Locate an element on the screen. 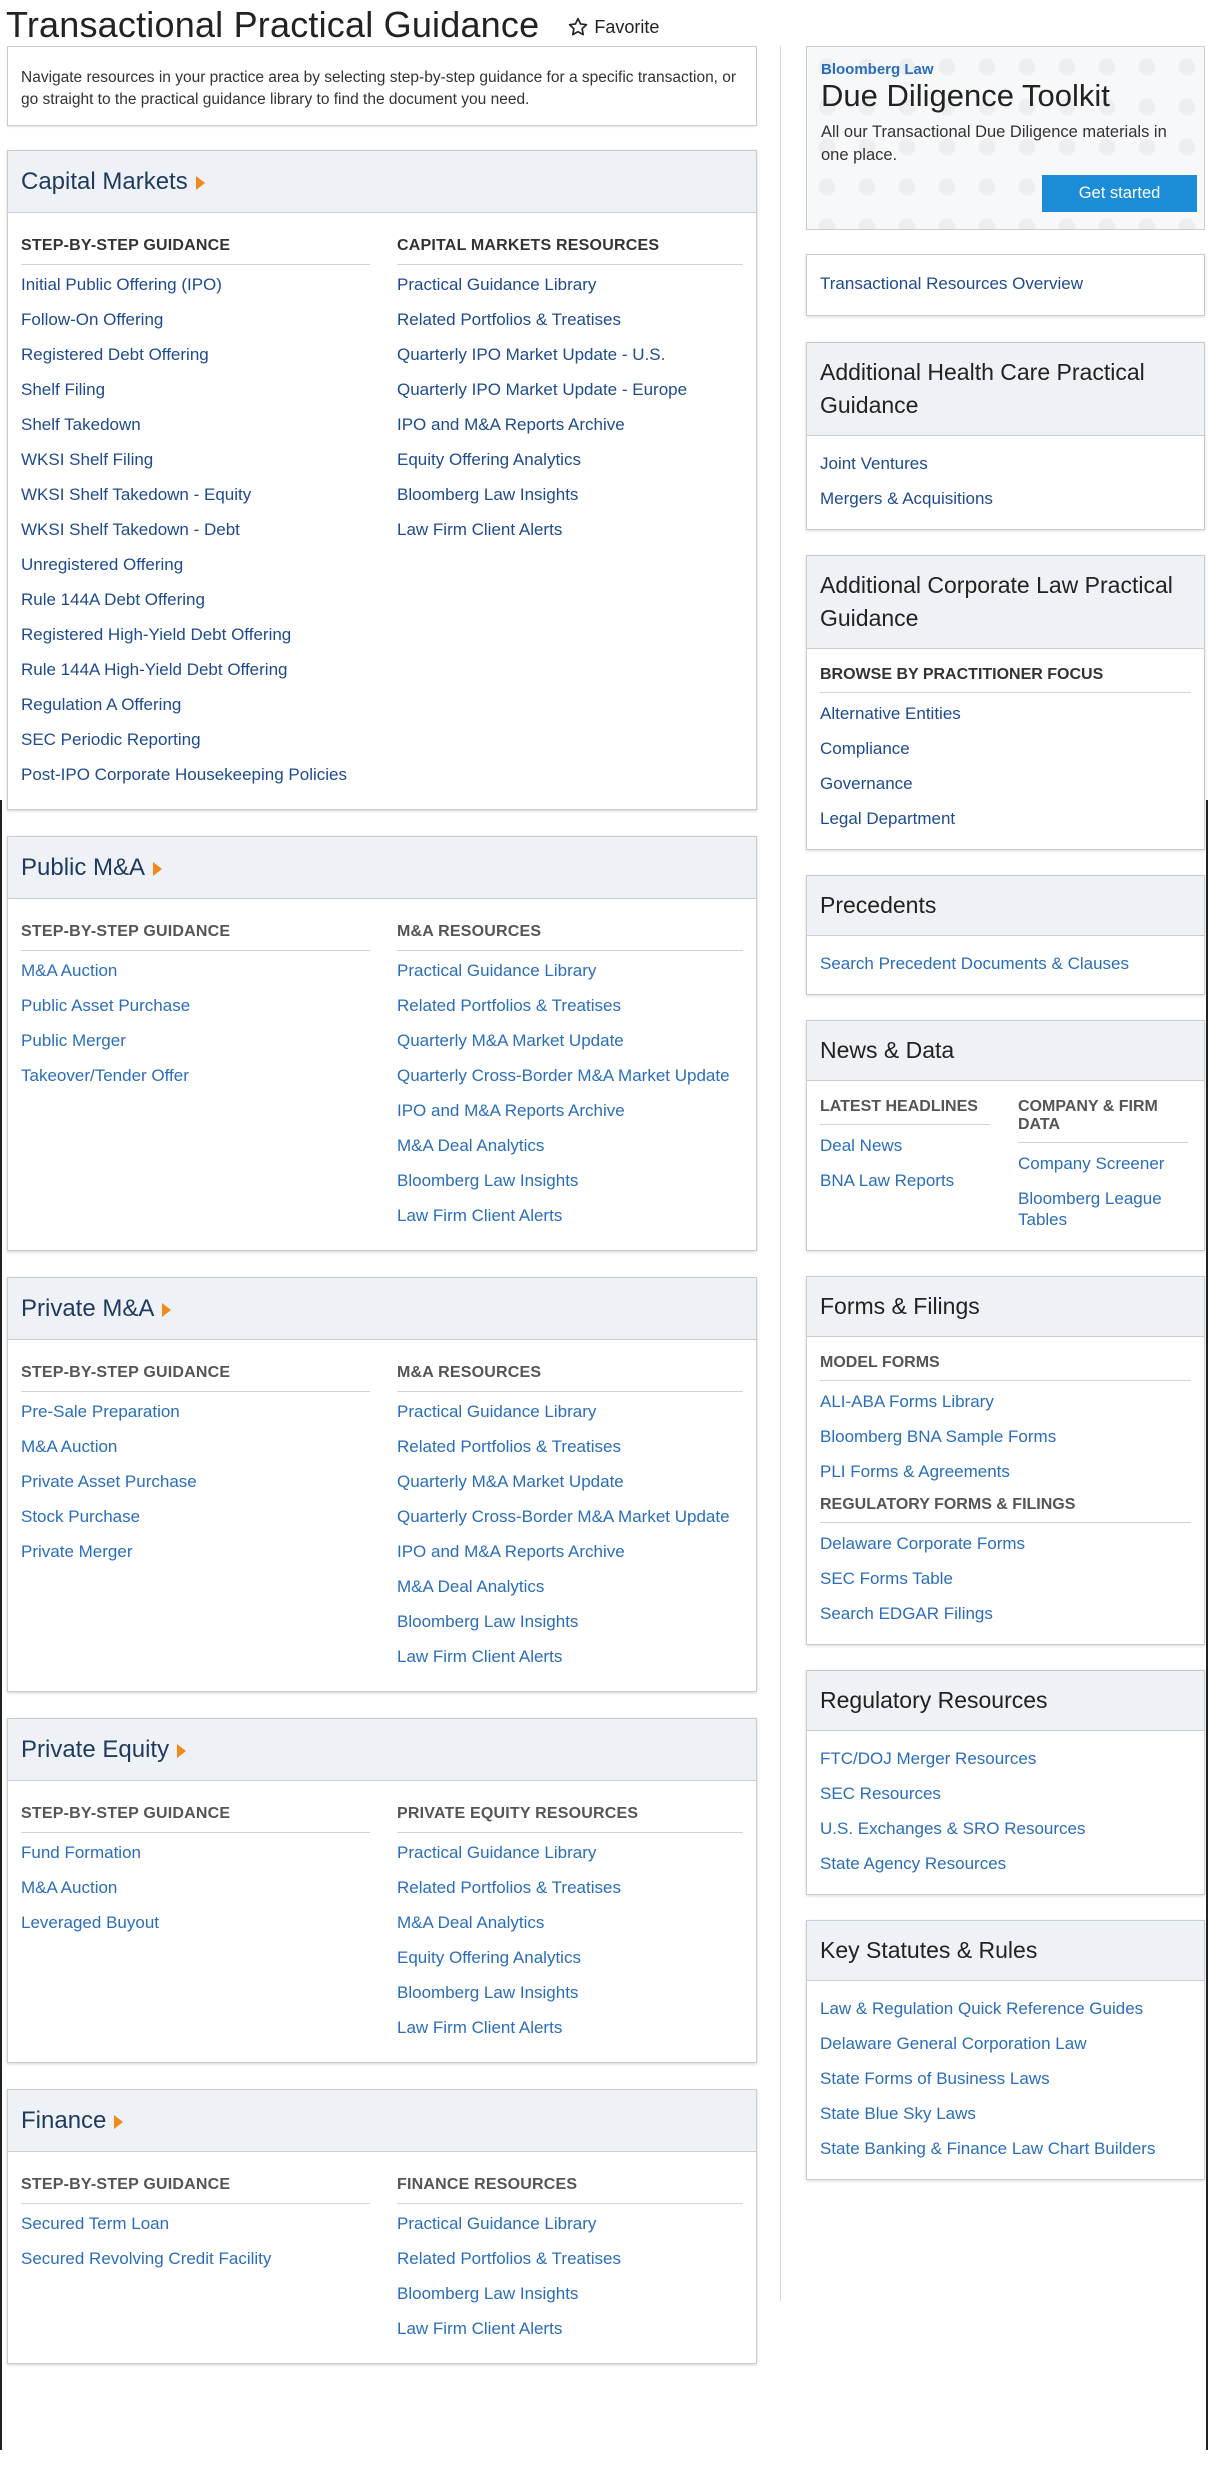  resource-link: WKSI Shelf Filing is located at coordinates (195, 459).